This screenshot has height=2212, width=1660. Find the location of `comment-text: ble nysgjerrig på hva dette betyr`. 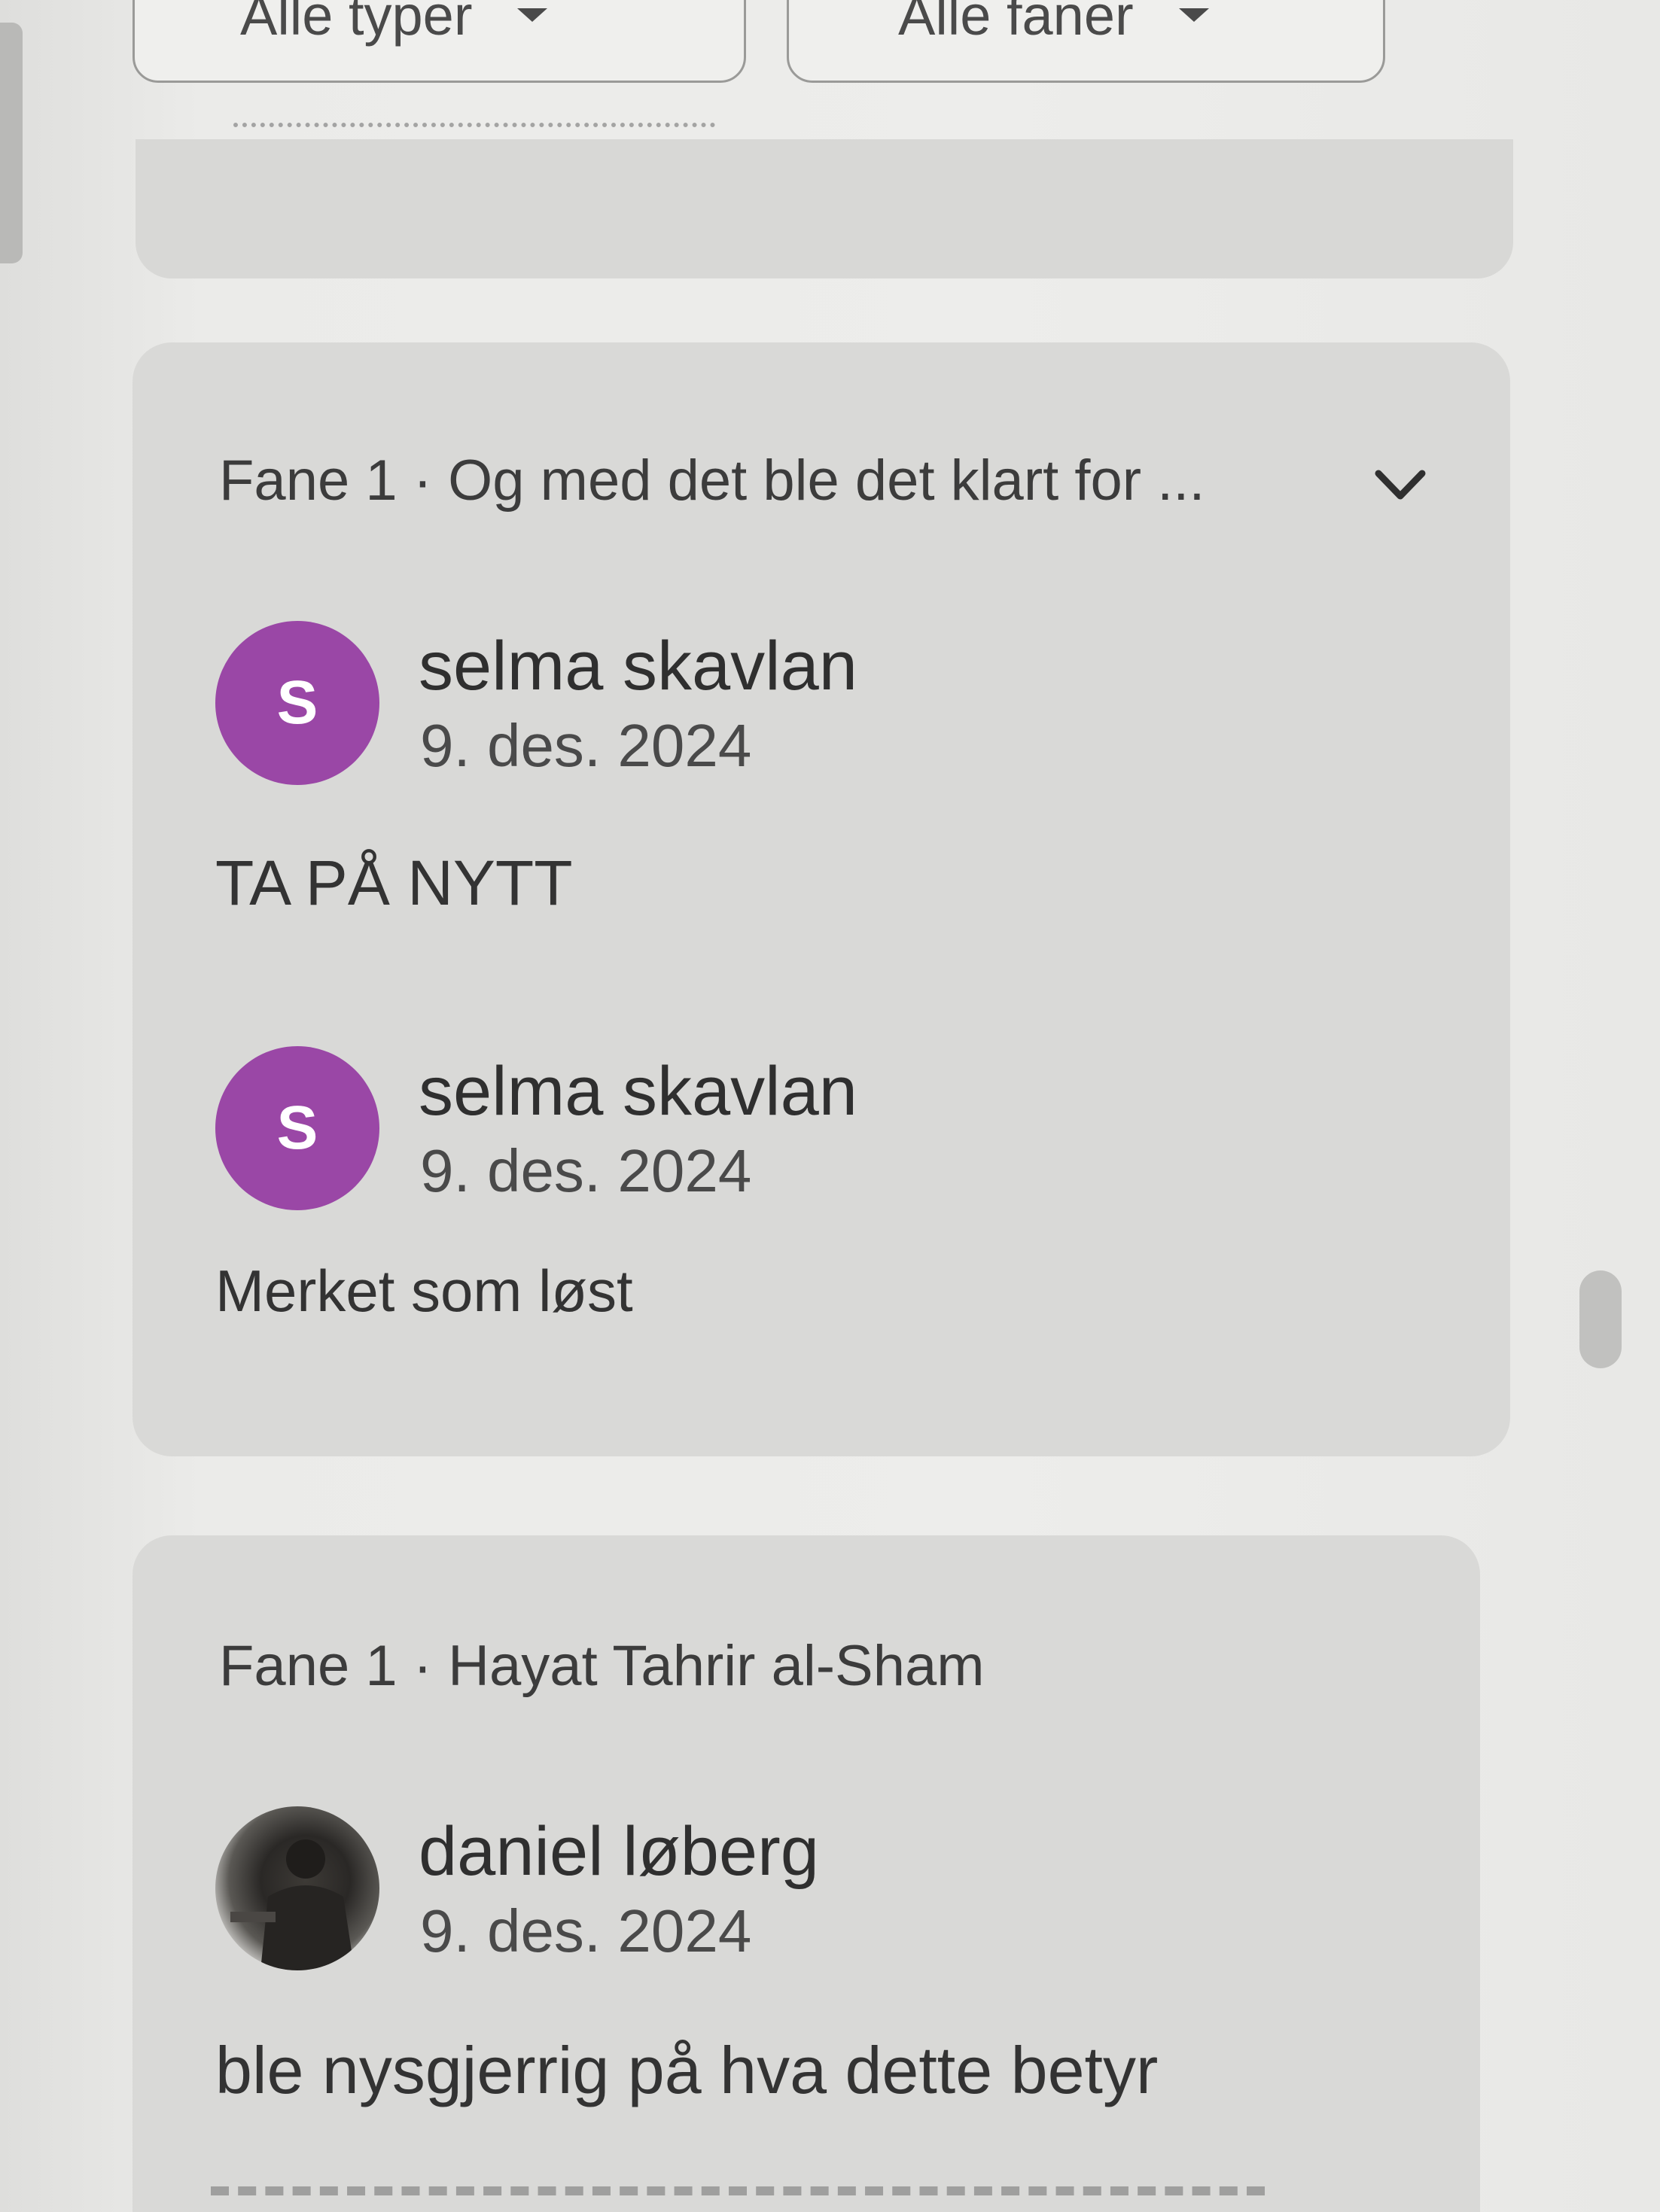

comment-text: ble nysgjerrig på hva dette betyr is located at coordinates (687, 2070).